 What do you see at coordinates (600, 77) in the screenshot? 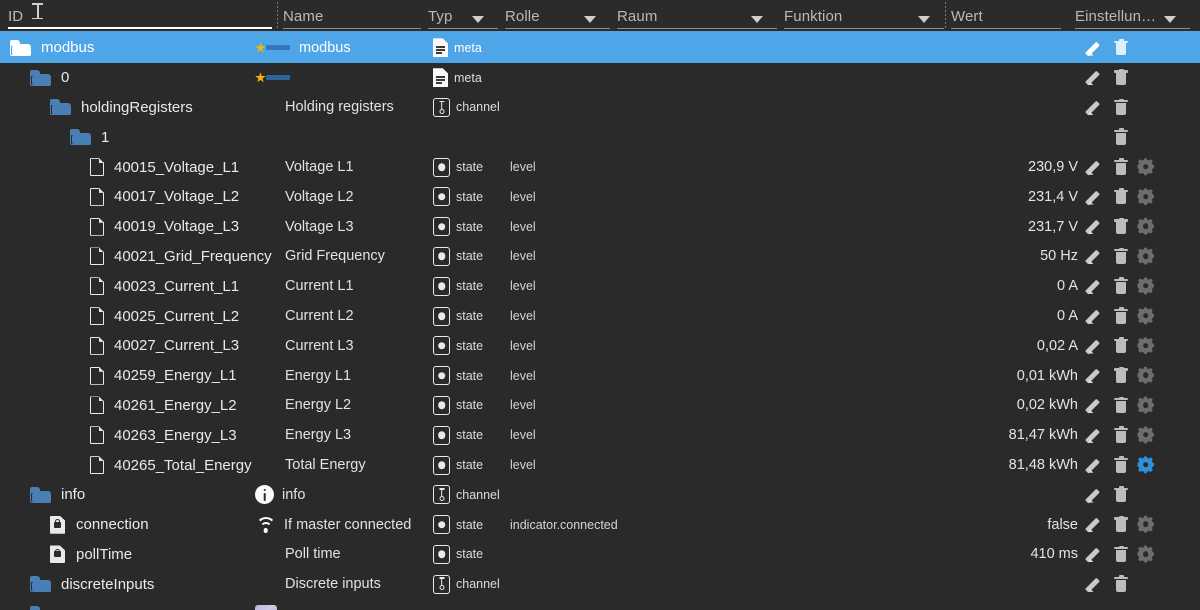
I see `tree-row: 0 meta` at bounding box center [600, 77].